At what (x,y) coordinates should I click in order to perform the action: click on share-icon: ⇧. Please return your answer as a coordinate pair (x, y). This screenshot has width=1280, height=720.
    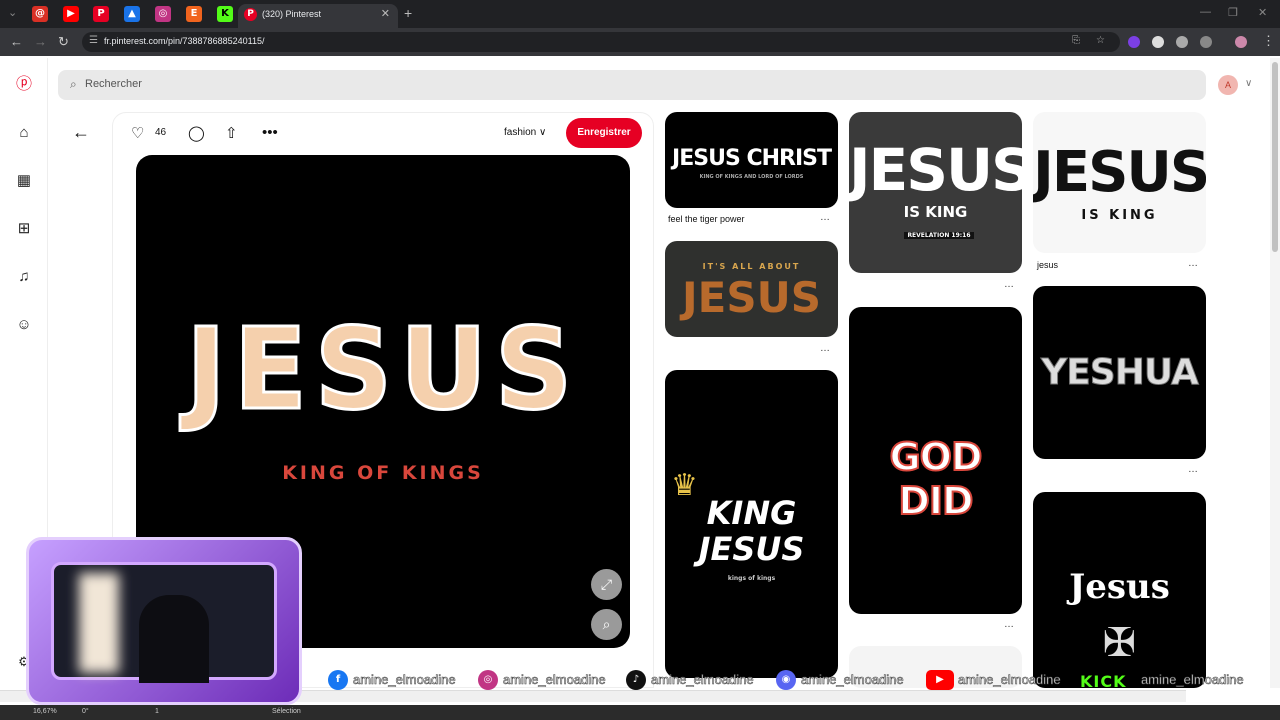
    Looking at the image, I should click on (231, 133).